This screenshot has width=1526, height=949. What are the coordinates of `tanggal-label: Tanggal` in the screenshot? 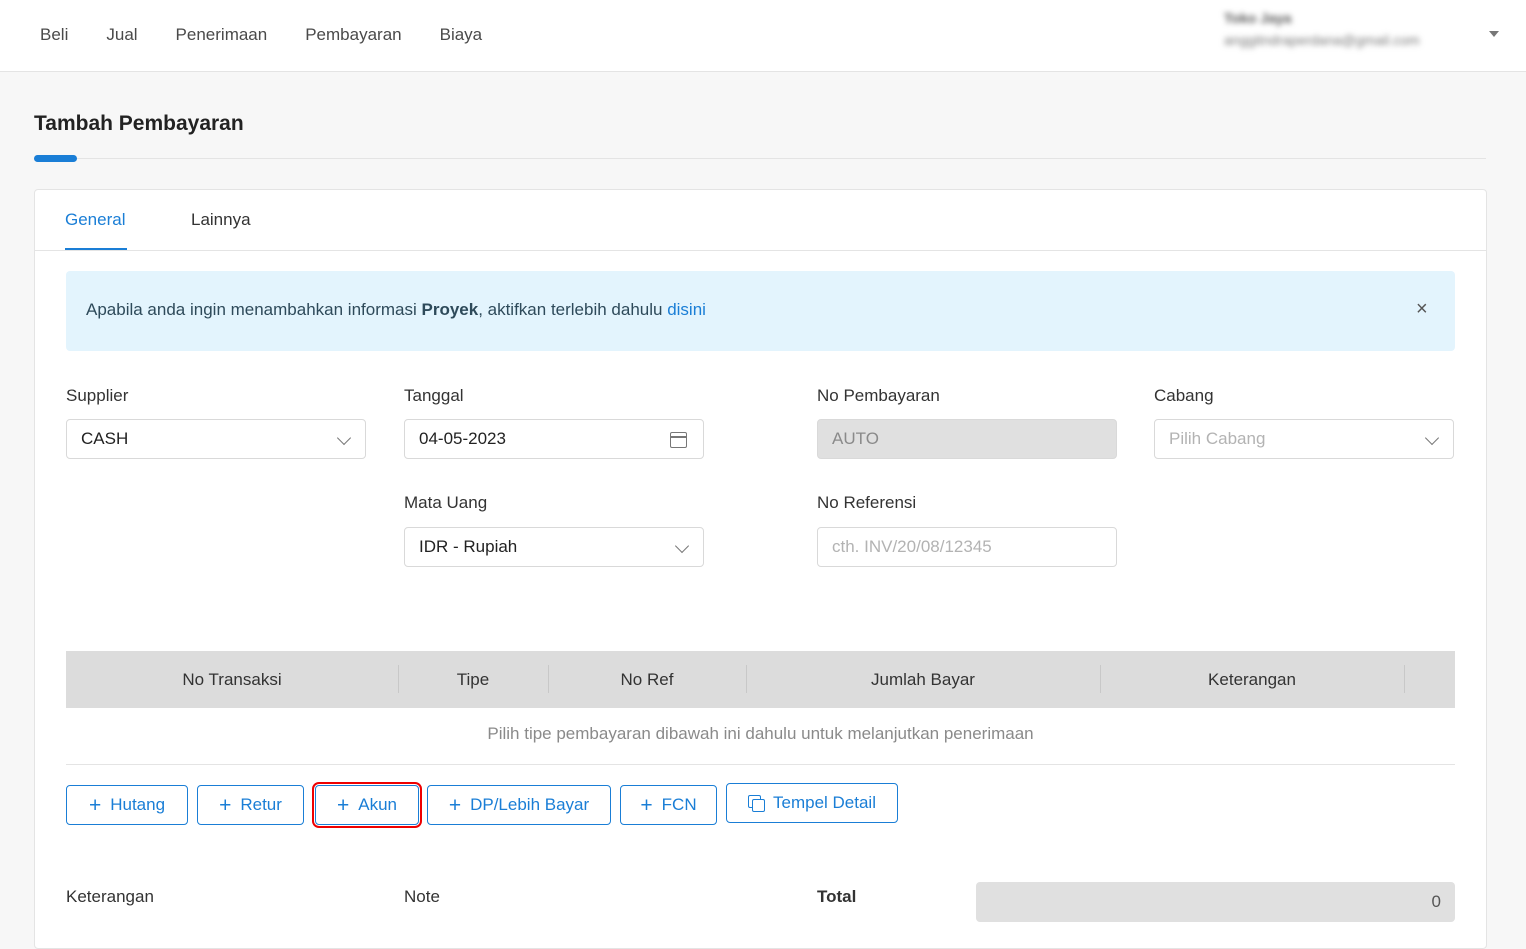 It's located at (434, 395).